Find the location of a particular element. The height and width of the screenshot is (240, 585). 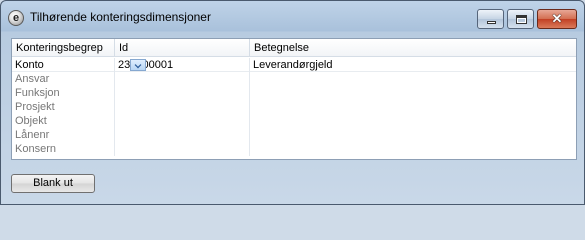

cell-begrep: Ansvar is located at coordinates (63, 79).